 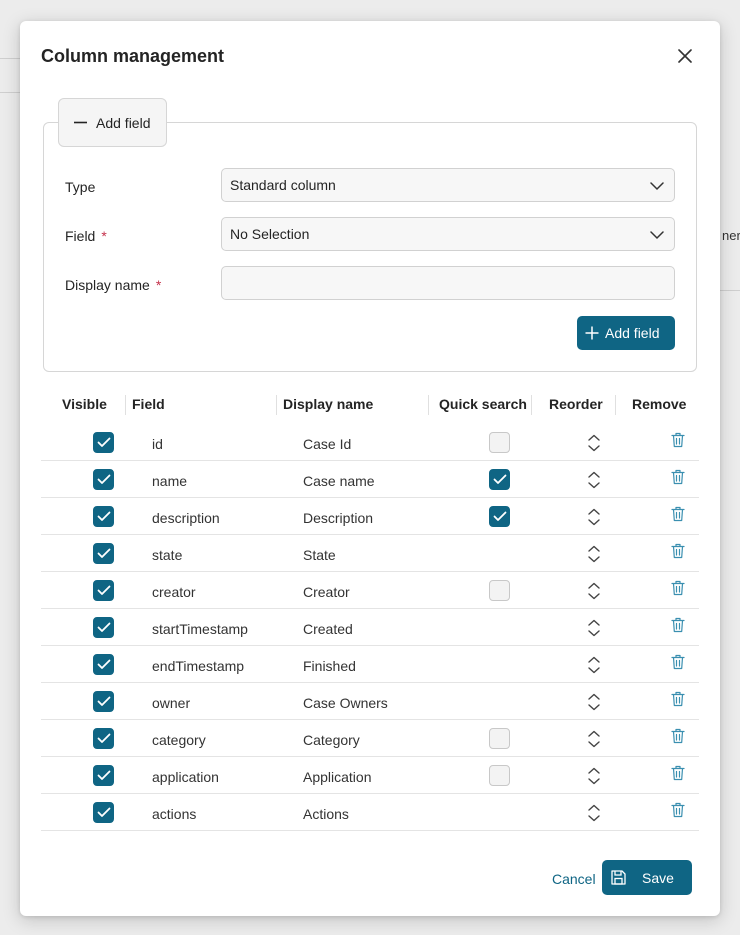 I want to click on field-cell: actions, so click(x=174, y=814).